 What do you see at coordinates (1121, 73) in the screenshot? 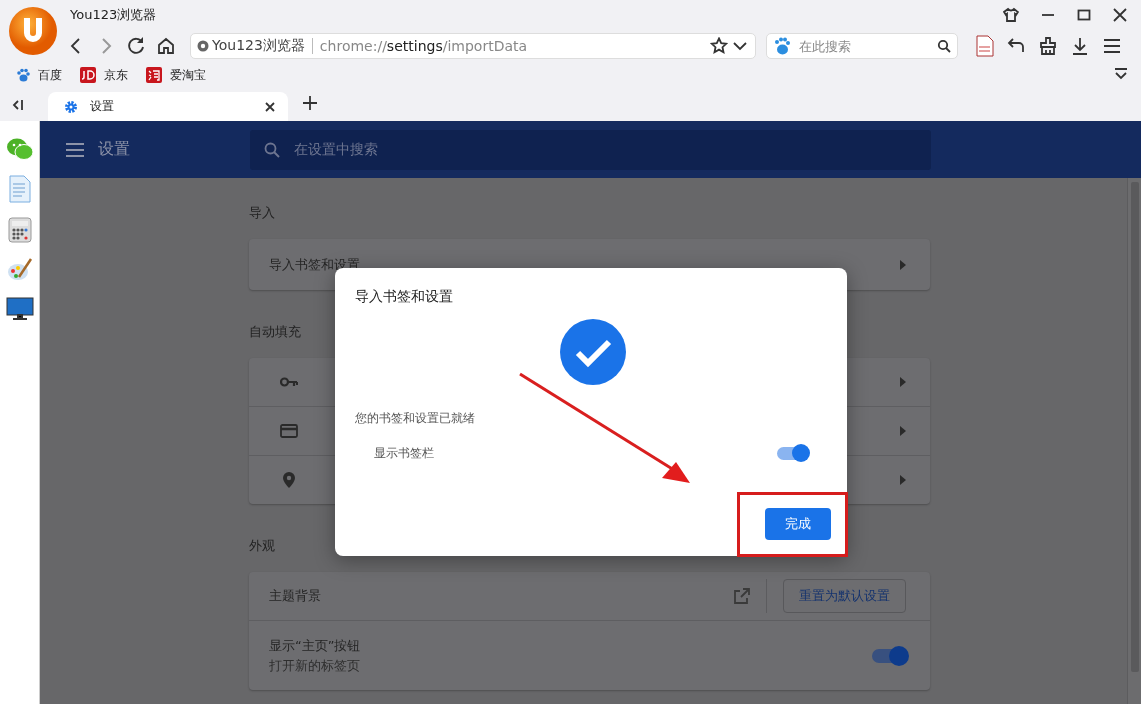
I see `collapse-icon` at bounding box center [1121, 73].